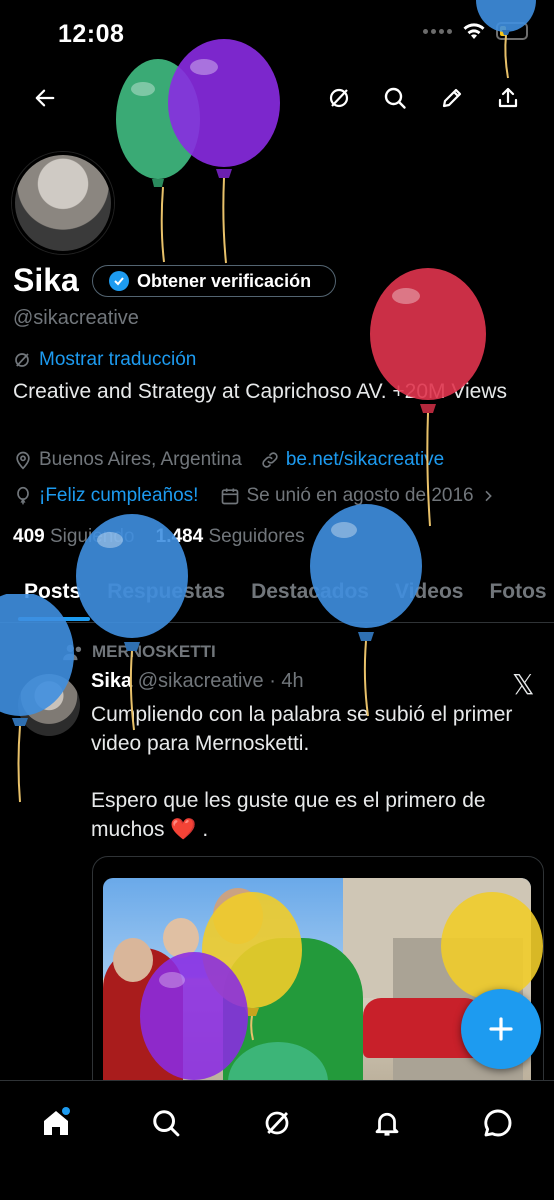  I want to click on following-count: 409, so click(29, 536).